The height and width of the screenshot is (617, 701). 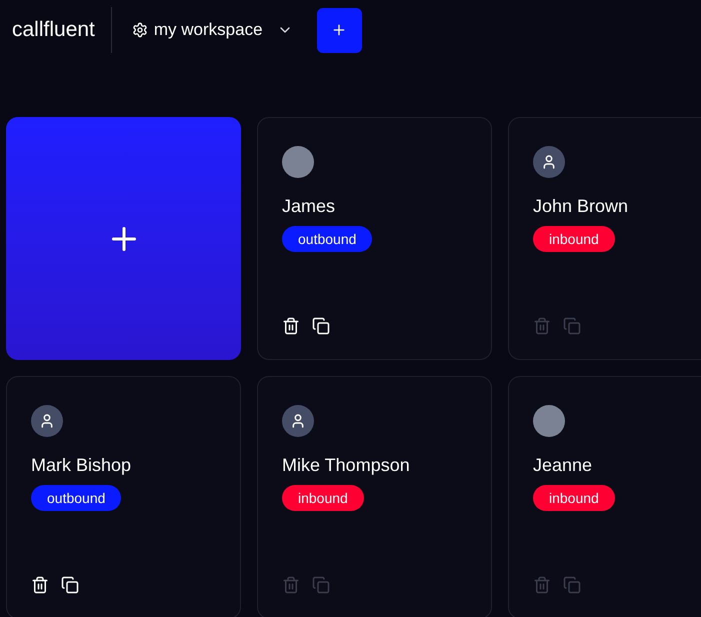 I want to click on settings-icon, so click(x=140, y=30).